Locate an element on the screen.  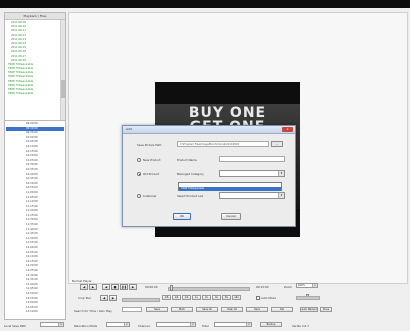
customer-radio is located at coordinates (139, 196).